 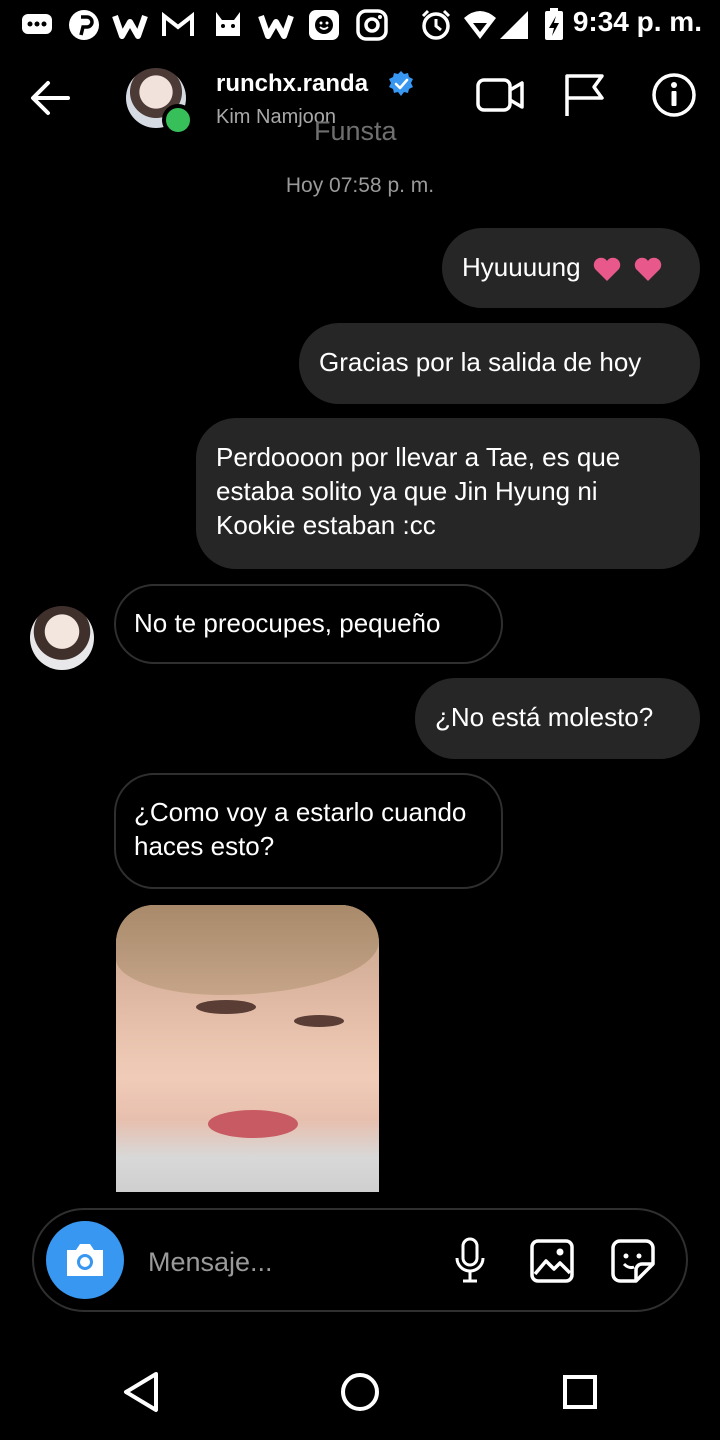 What do you see at coordinates (178, 120) in the screenshot?
I see `online-status-dot` at bounding box center [178, 120].